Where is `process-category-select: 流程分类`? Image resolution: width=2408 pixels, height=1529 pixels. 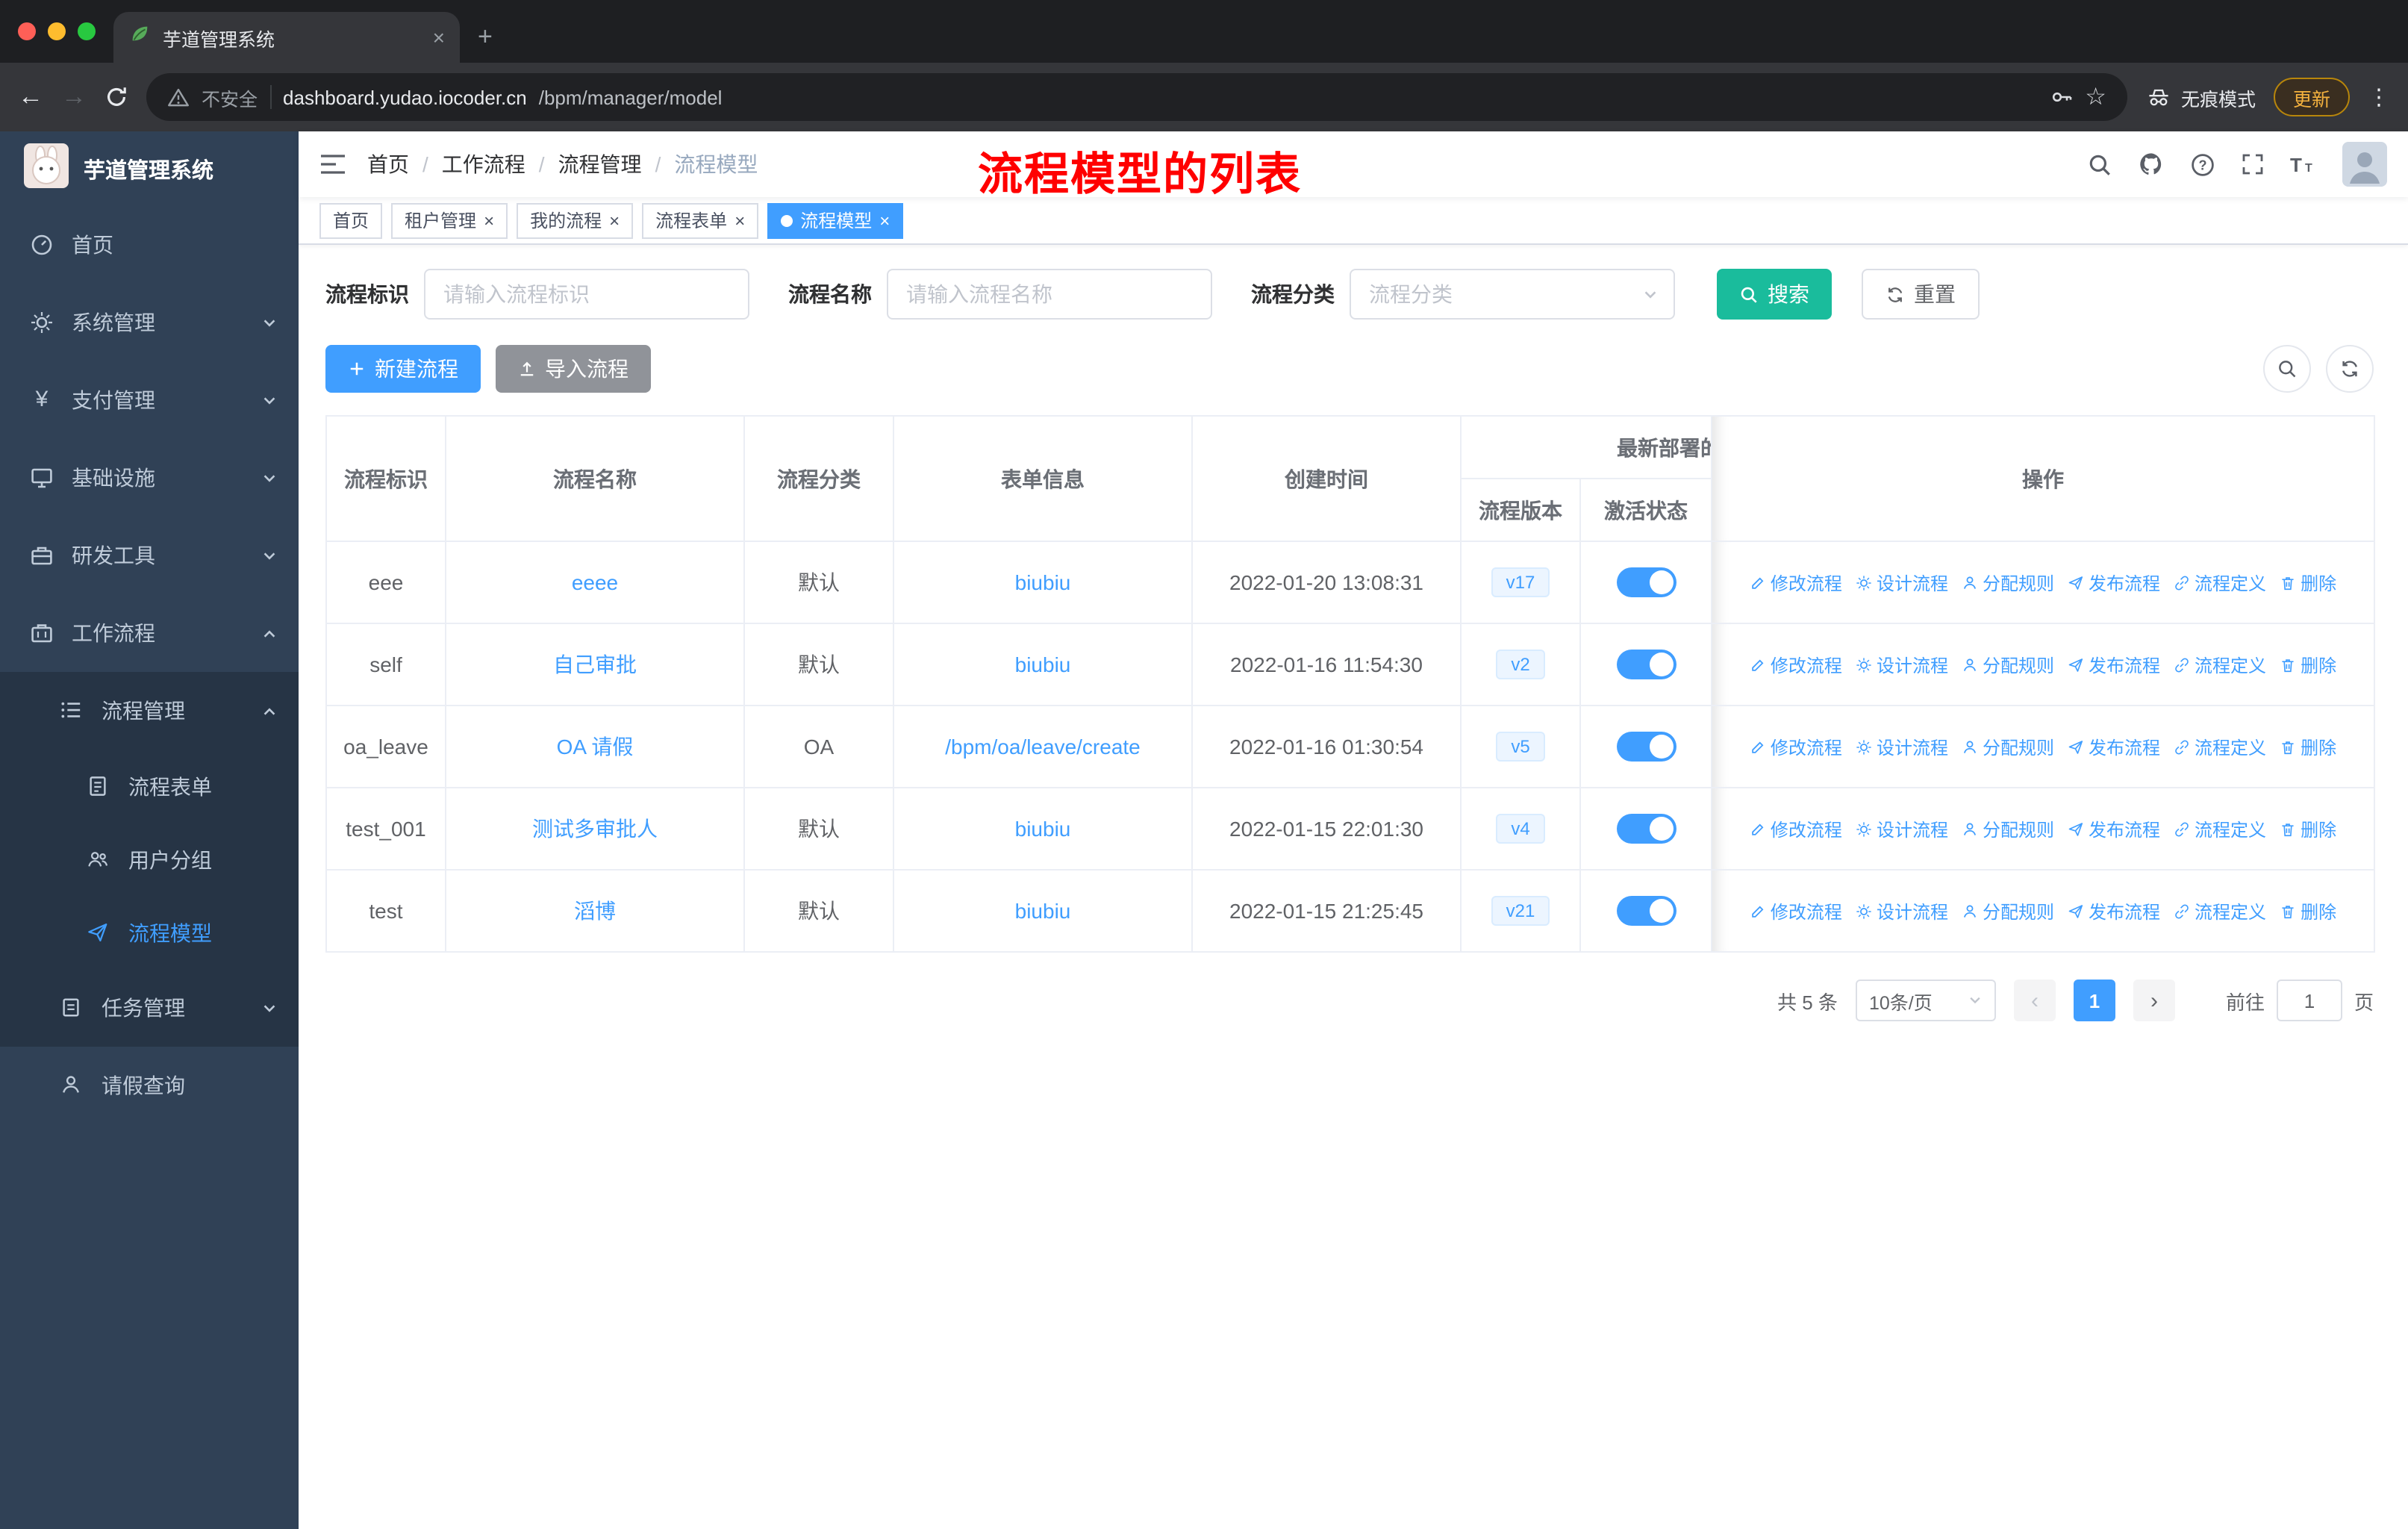
process-category-select: 流程分类 is located at coordinates (1512, 295).